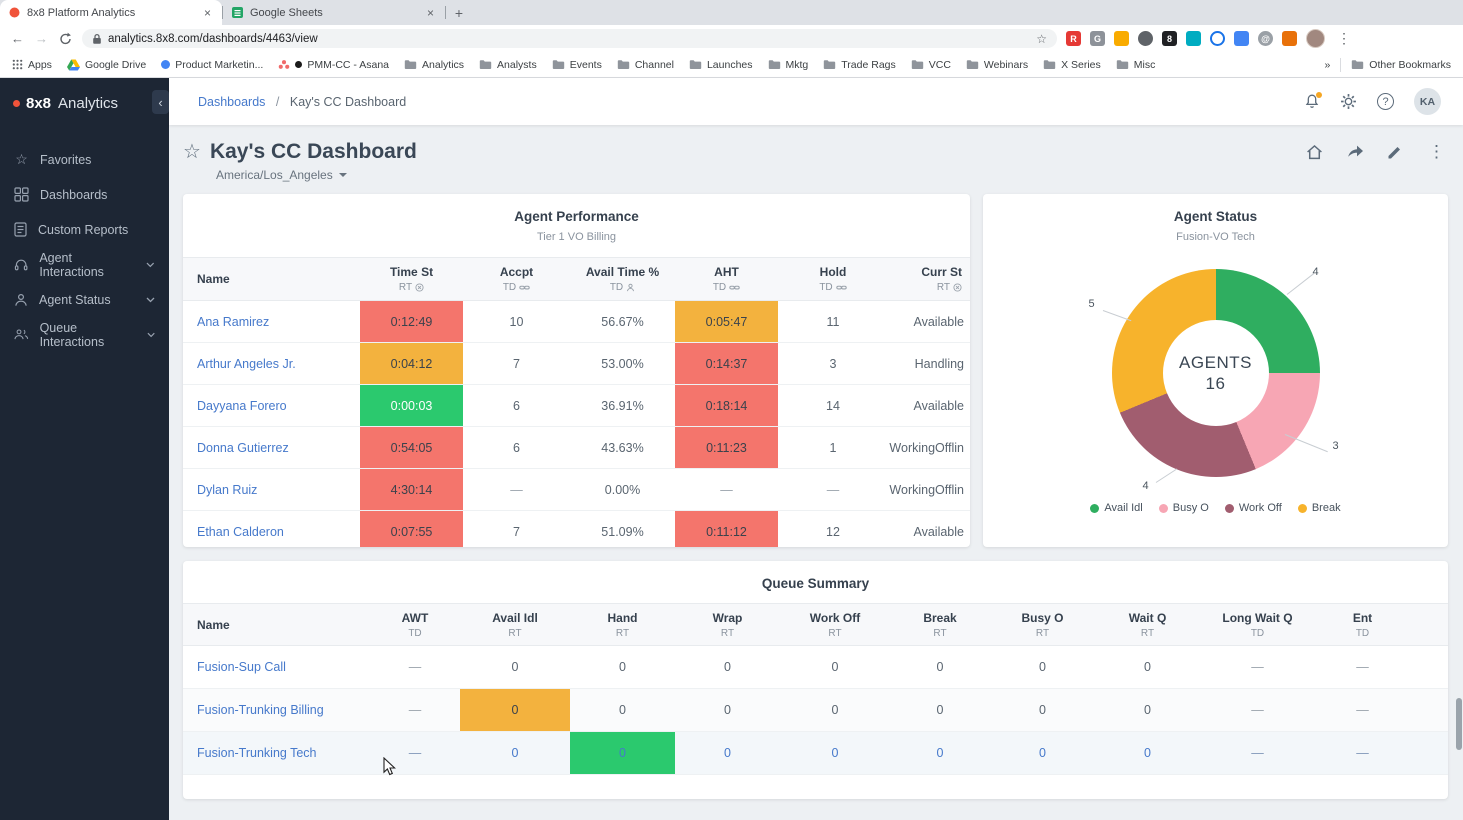 Image resolution: width=1463 pixels, height=820 pixels. What do you see at coordinates (1072, 65) in the screenshot?
I see `bookmark-folder-x-series: X Series` at bounding box center [1072, 65].